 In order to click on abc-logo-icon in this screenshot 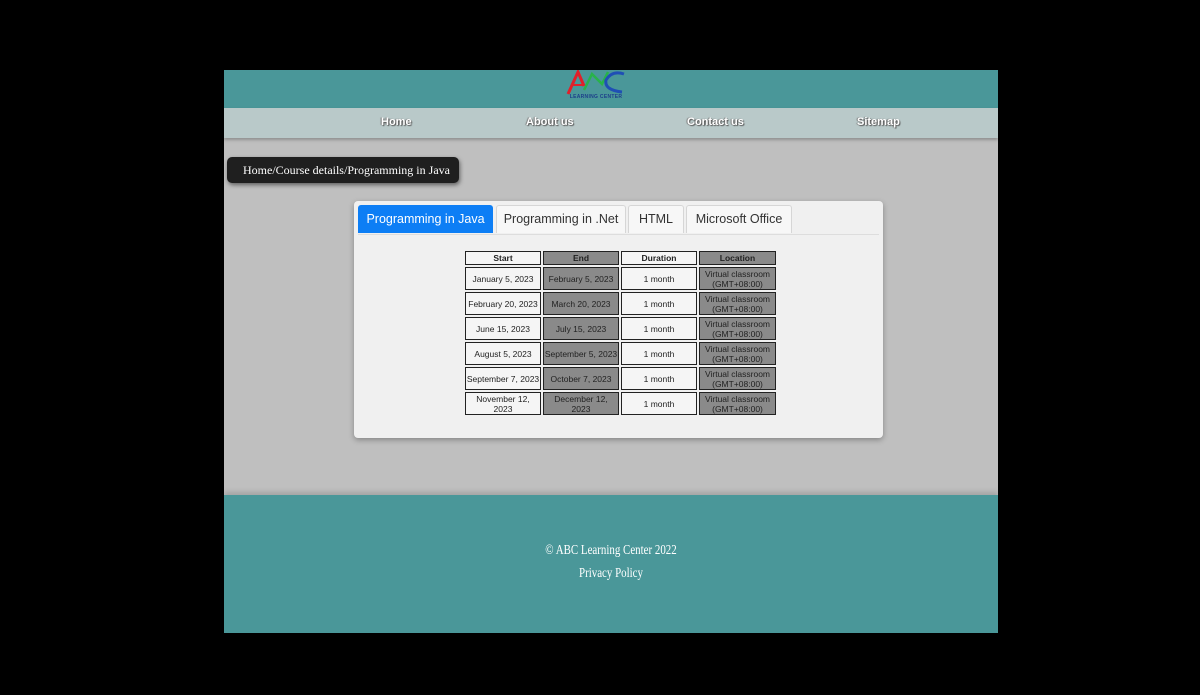, I will do `click(595, 82)`.